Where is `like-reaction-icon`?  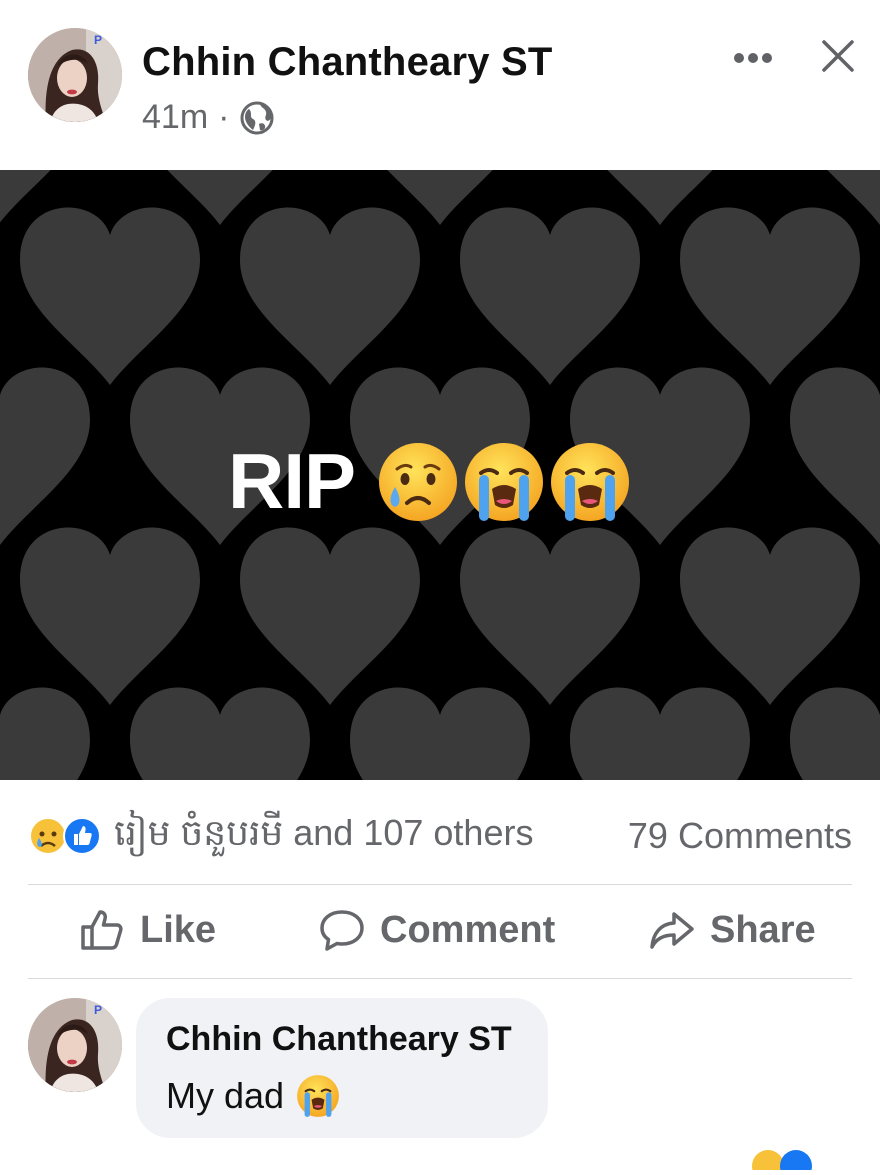
like-reaction-icon is located at coordinates (82, 836).